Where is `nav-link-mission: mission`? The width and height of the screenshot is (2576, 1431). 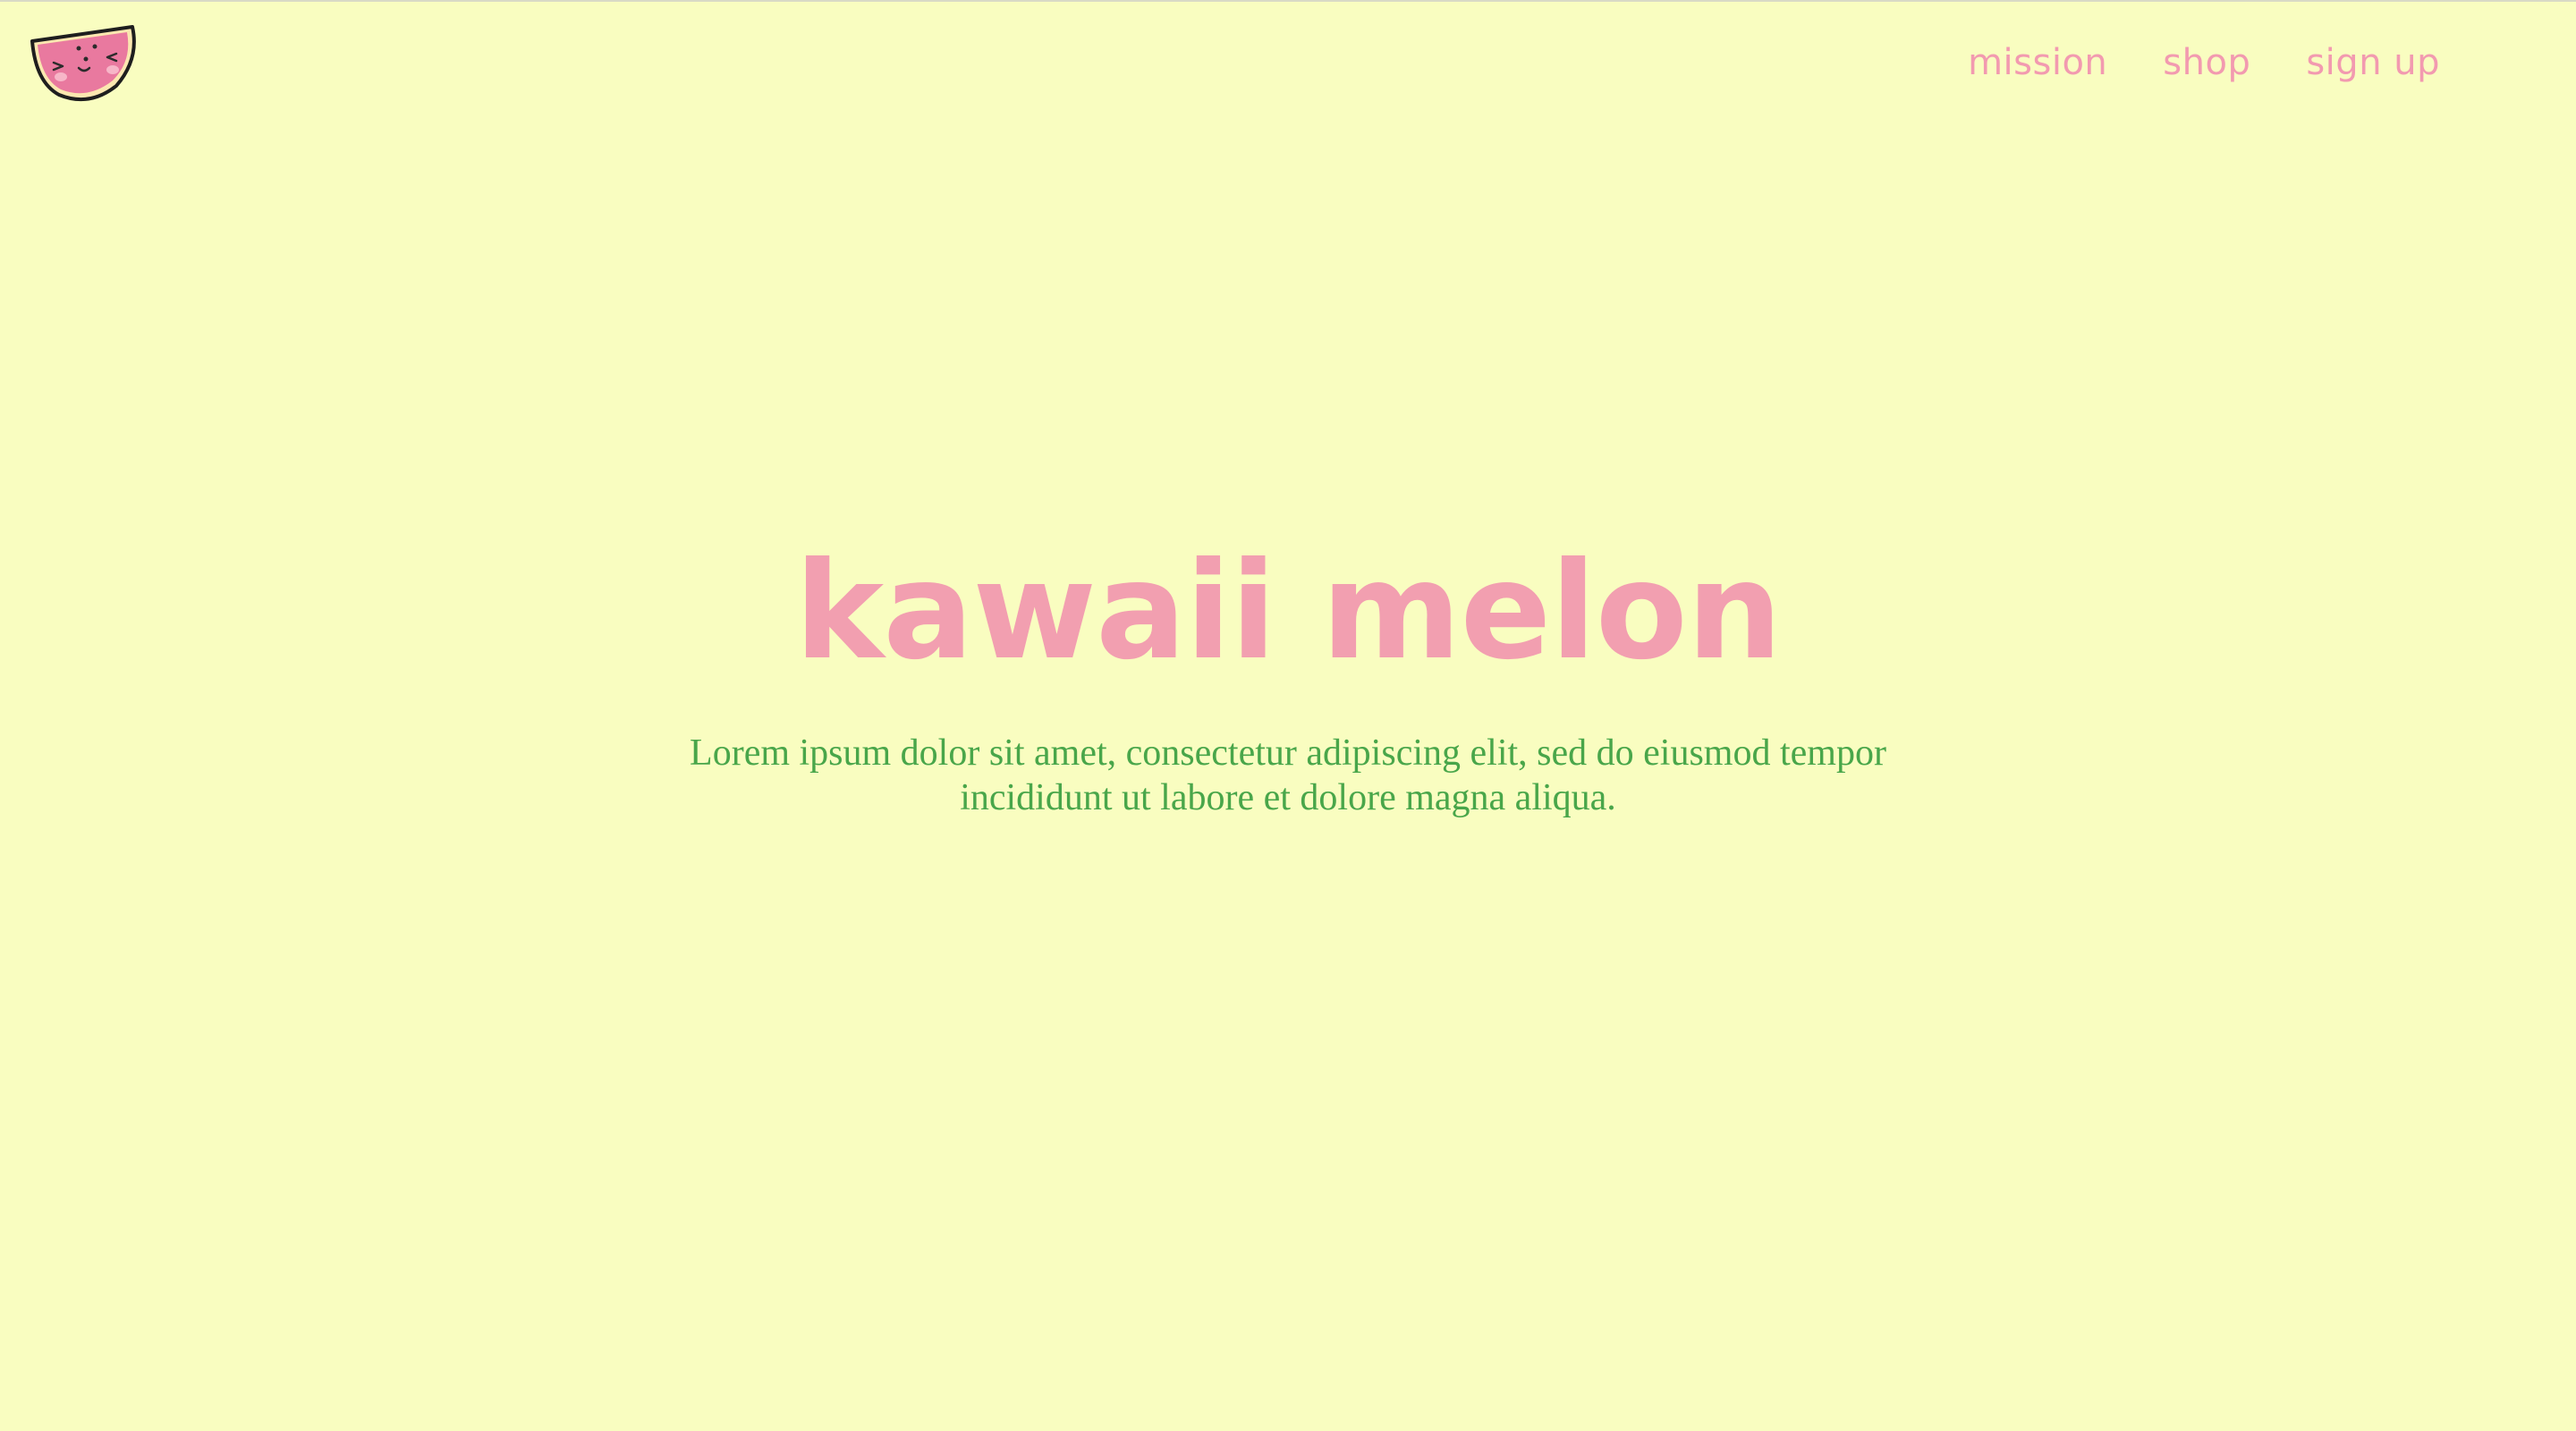
nav-link-mission: mission is located at coordinates (2037, 63).